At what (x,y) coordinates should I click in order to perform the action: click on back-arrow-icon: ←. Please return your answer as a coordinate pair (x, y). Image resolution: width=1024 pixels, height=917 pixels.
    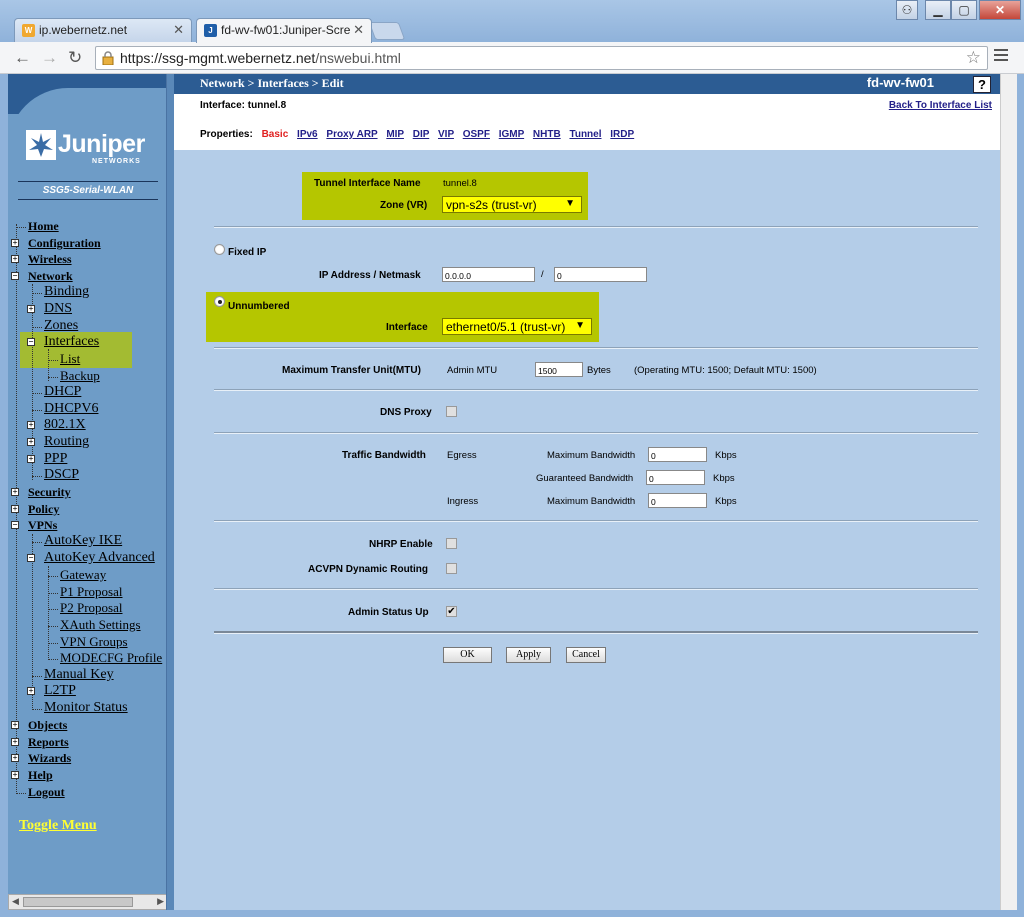
    Looking at the image, I should click on (22, 58).